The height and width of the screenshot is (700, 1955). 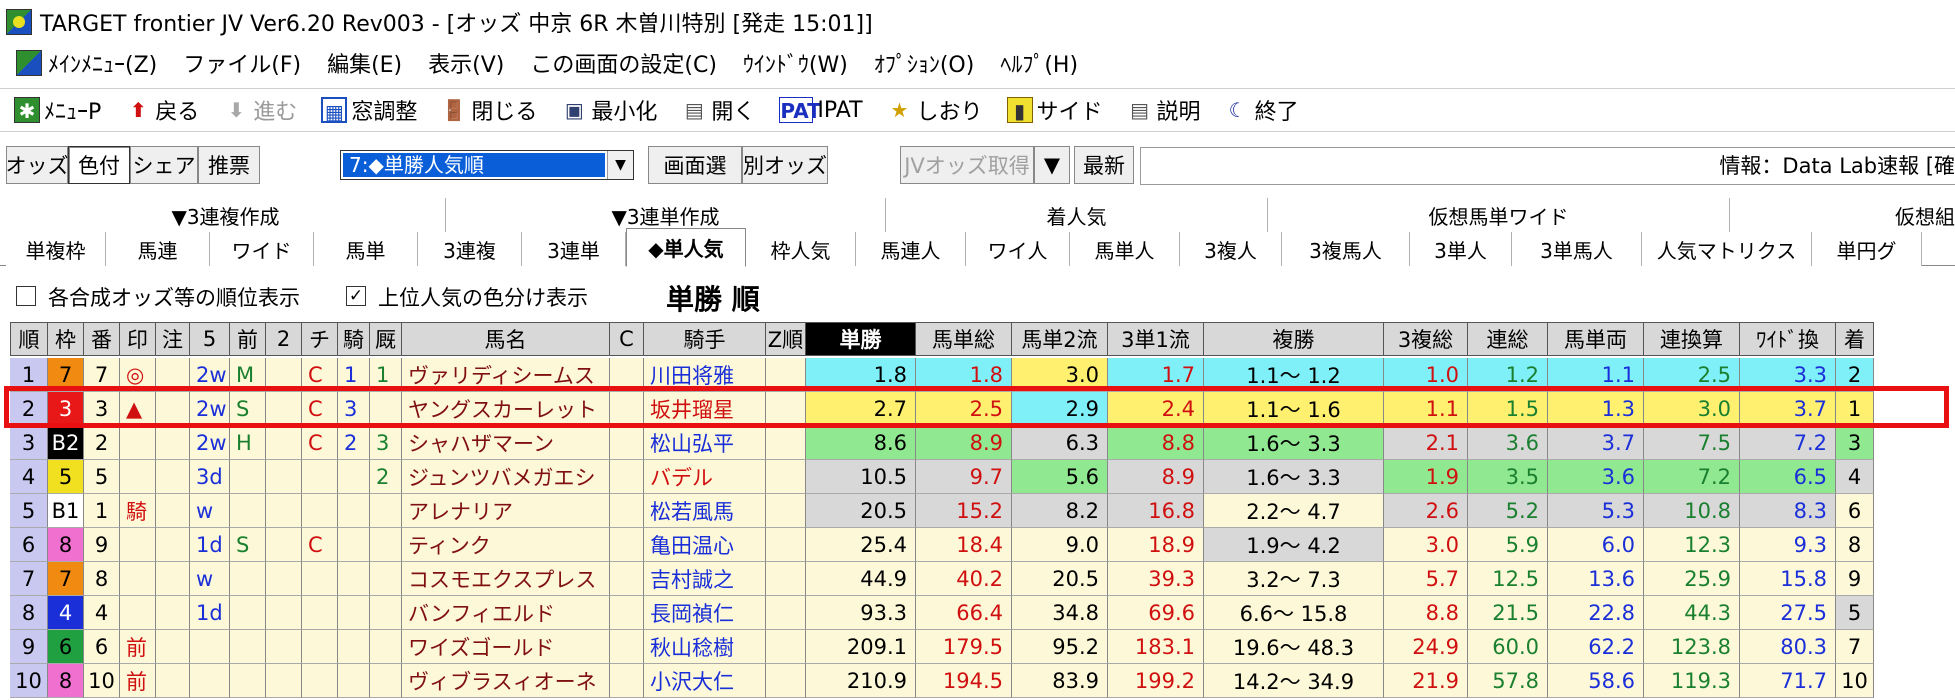 What do you see at coordinates (705, 681) in the screenshot?
I see `cell-jockey: 小沢大仁` at bounding box center [705, 681].